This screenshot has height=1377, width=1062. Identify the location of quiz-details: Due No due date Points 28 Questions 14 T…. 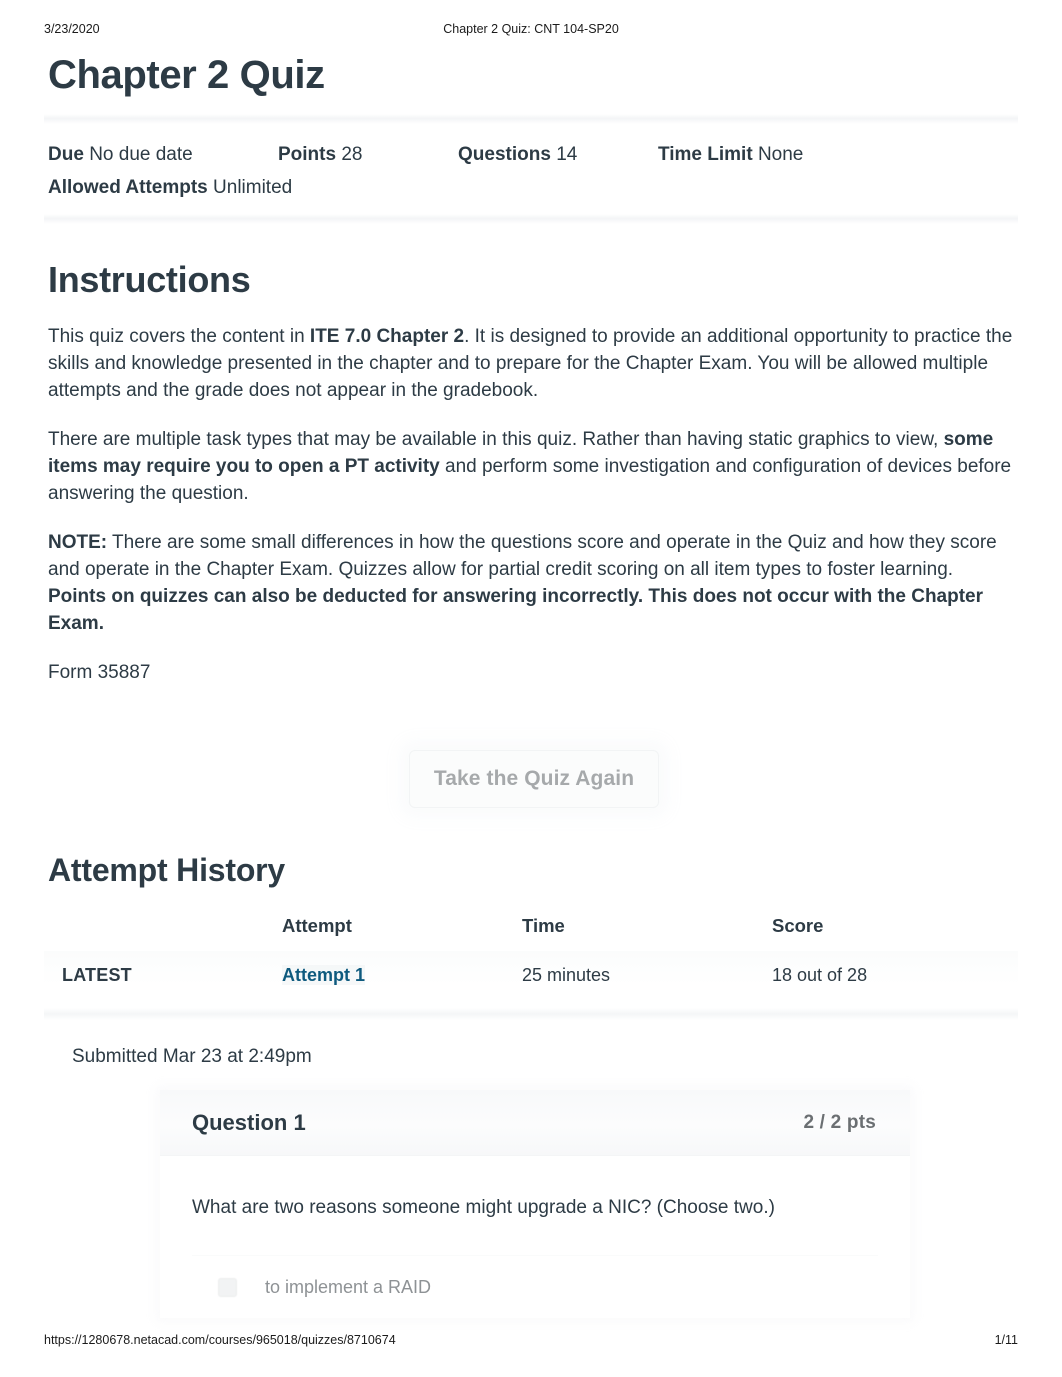
(531, 169).